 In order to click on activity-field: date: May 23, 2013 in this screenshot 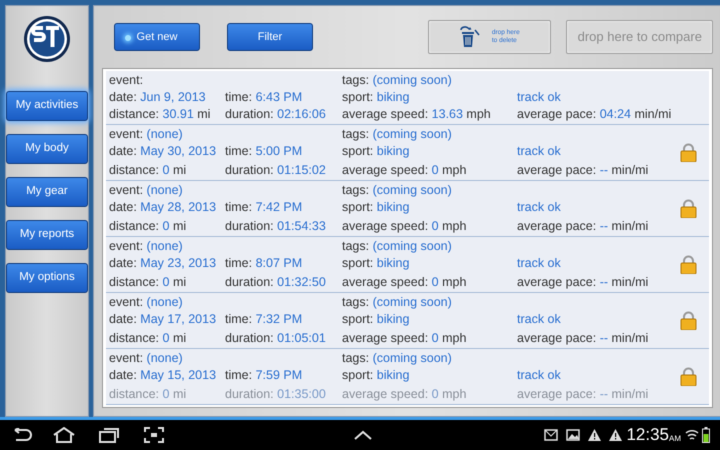, I will do `click(167, 264)`.